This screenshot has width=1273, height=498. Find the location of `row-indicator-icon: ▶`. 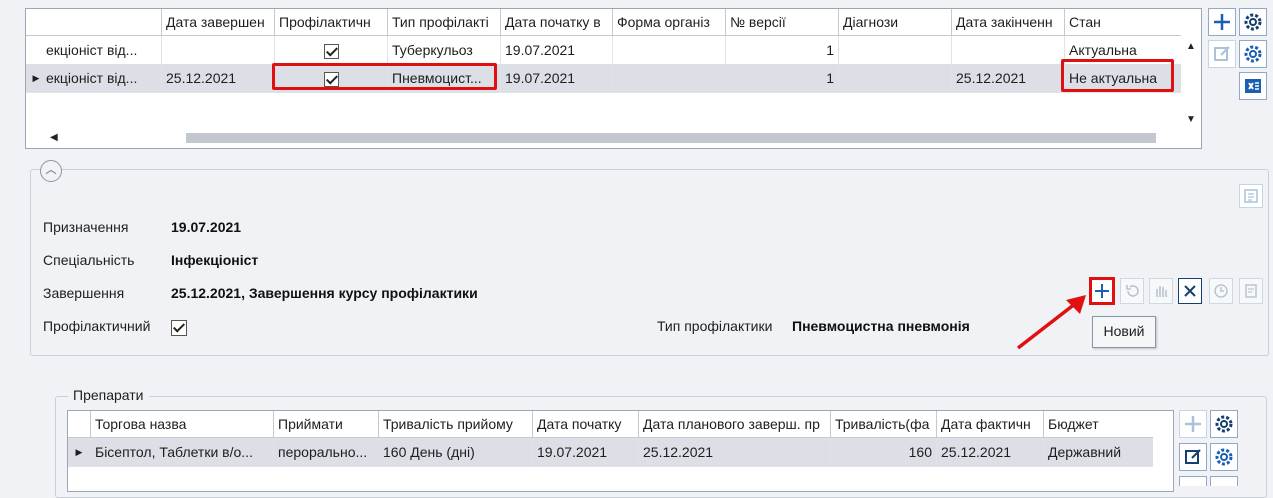

row-indicator-icon: ▶ is located at coordinates (79, 452).